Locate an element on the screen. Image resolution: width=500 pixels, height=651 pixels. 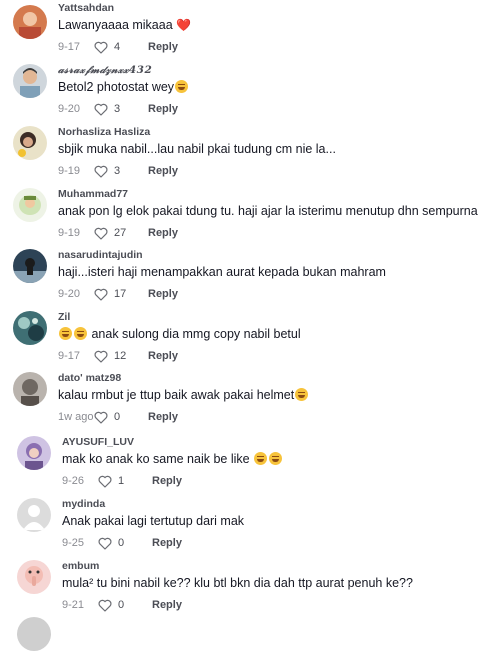
like-count: 1 is located at coordinates (121, 481).